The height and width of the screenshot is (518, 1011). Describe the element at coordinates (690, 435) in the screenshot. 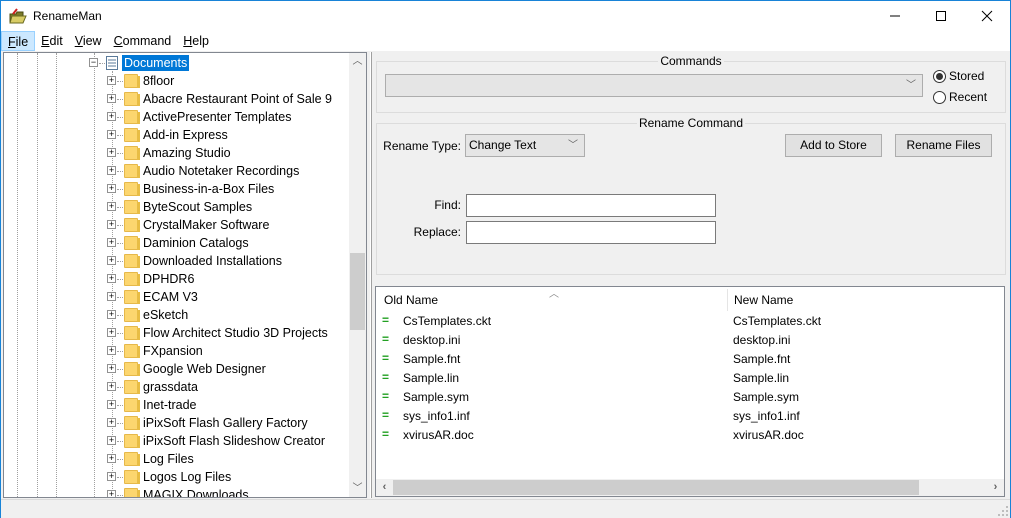

I see `file-row: = xvirusAR.doc xvirusAR.doc` at that location.